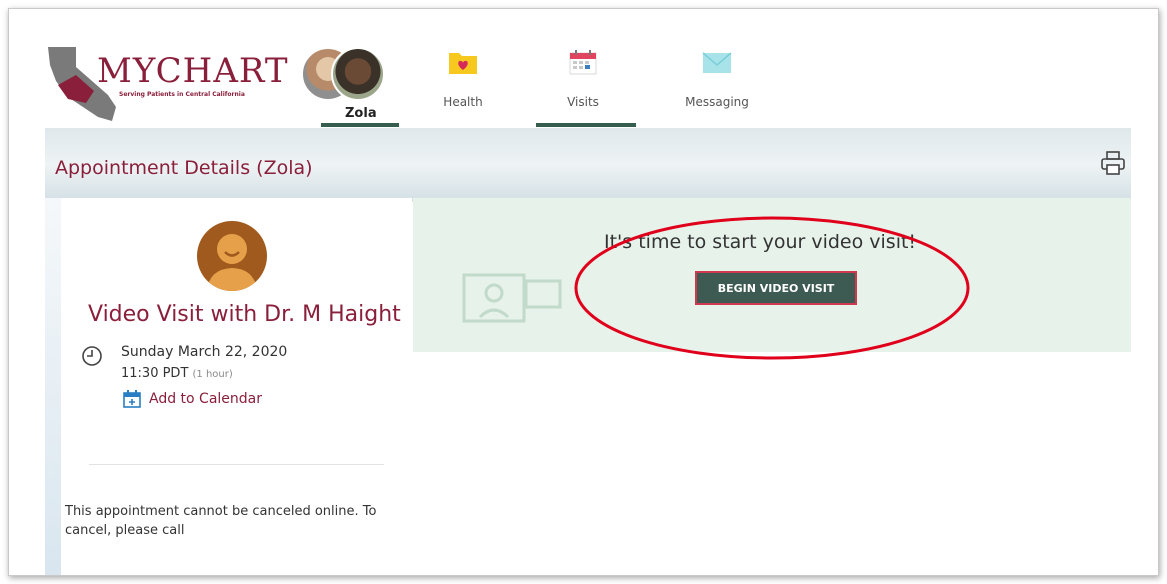 This screenshot has width=1167, height=584. I want to click on nav-health: Health, so click(463, 79).